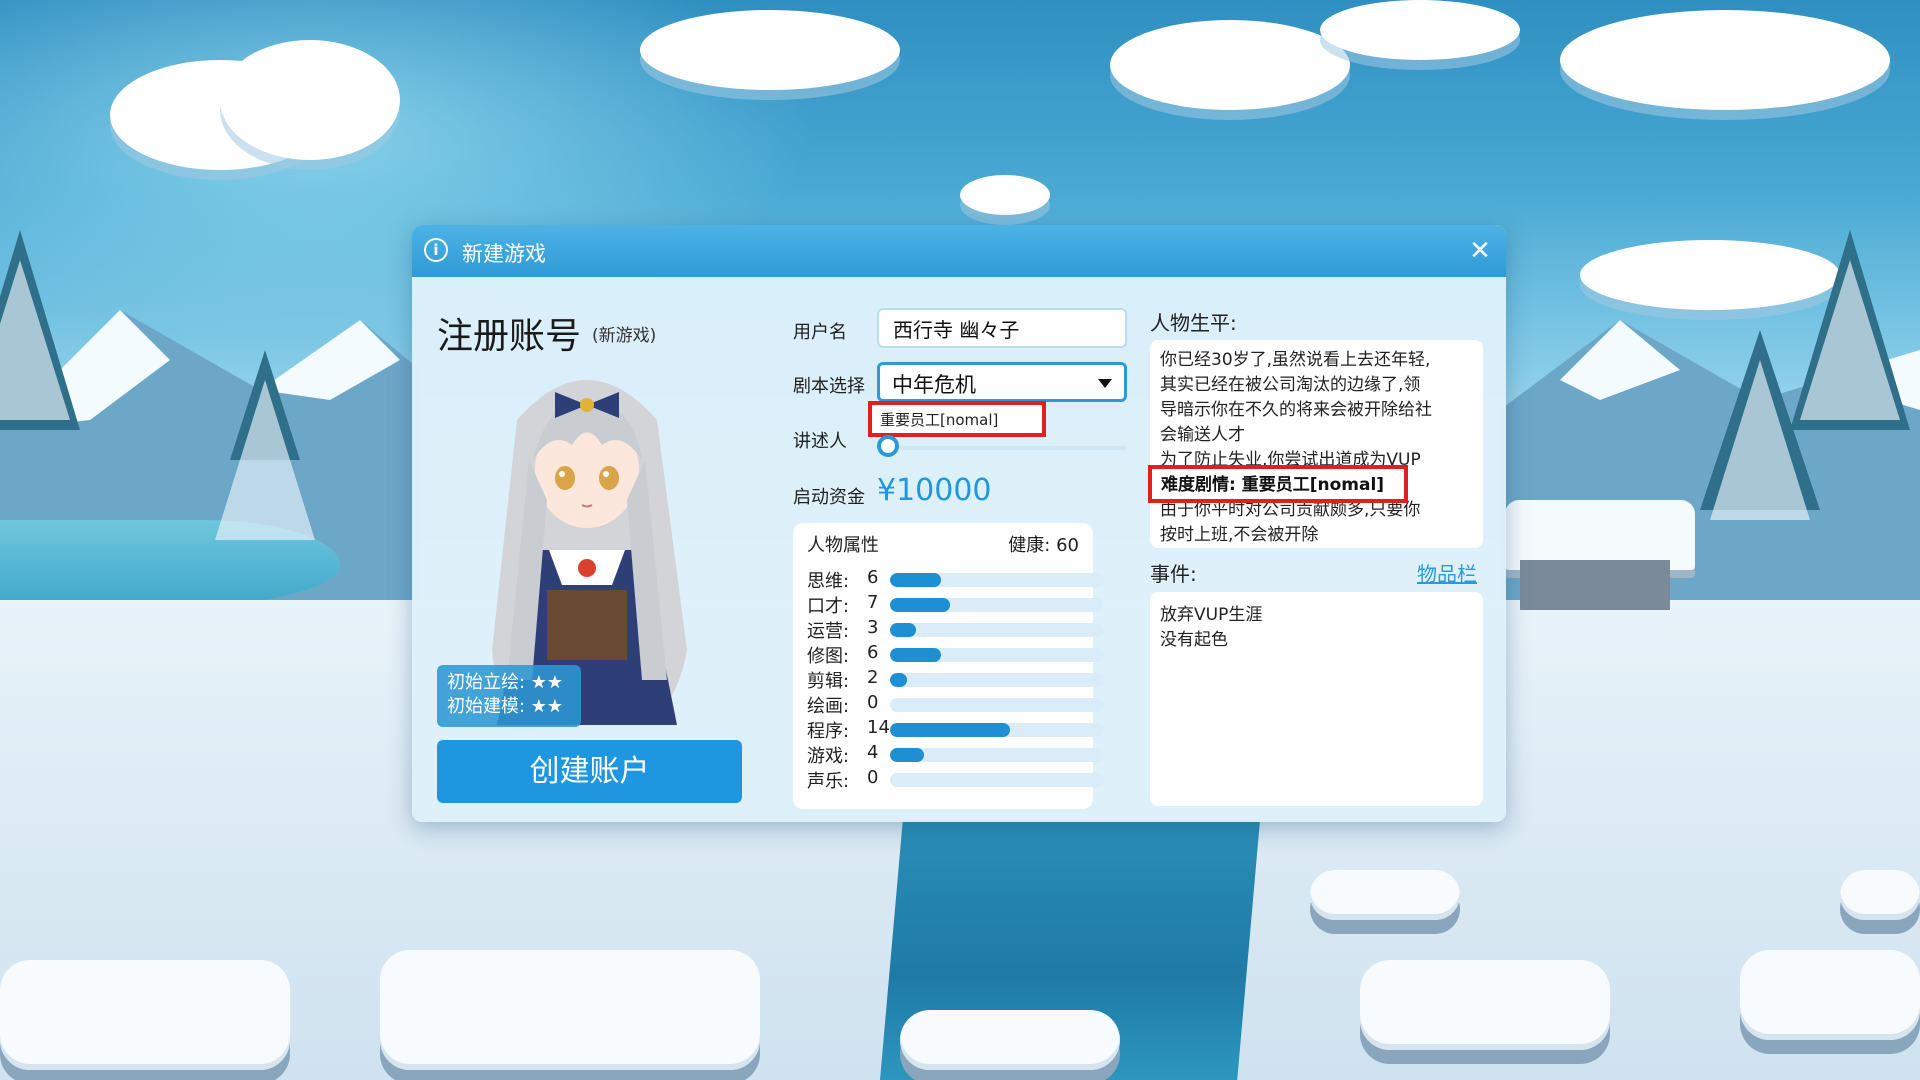 Image resolution: width=1920 pixels, height=1080 pixels. I want to click on difficulty-highlight: 难度剧情: 重要员工[nomal], so click(1278, 484).